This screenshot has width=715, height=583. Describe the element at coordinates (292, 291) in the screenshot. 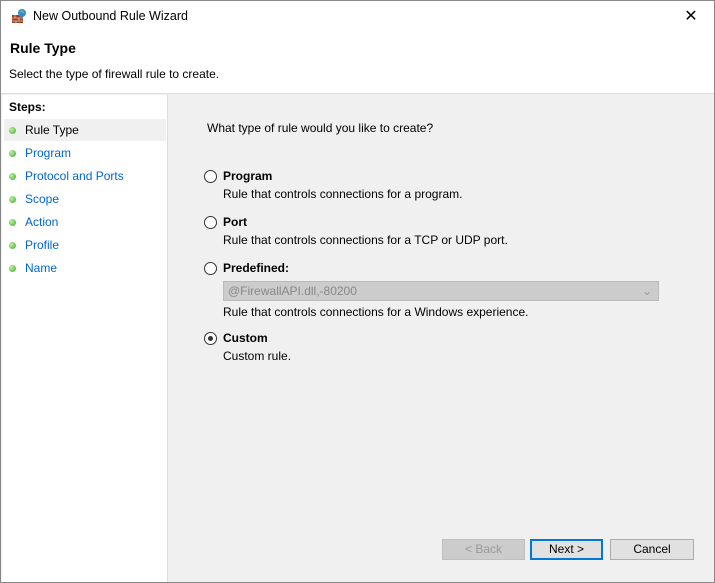

I see `predefined-value: @FirewallAPI.dll,-80200` at that location.